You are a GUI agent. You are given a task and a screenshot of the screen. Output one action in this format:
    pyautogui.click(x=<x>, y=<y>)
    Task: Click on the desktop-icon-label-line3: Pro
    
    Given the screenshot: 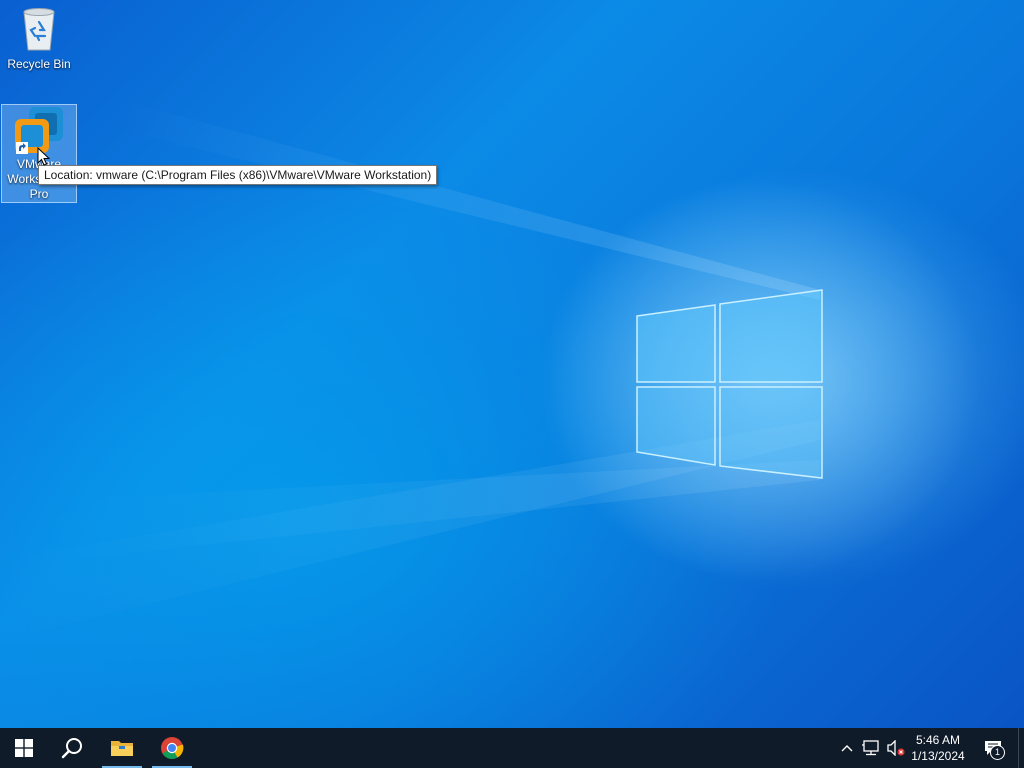 What is the action you would take?
    pyautogui.click(x=39, y=194)
    